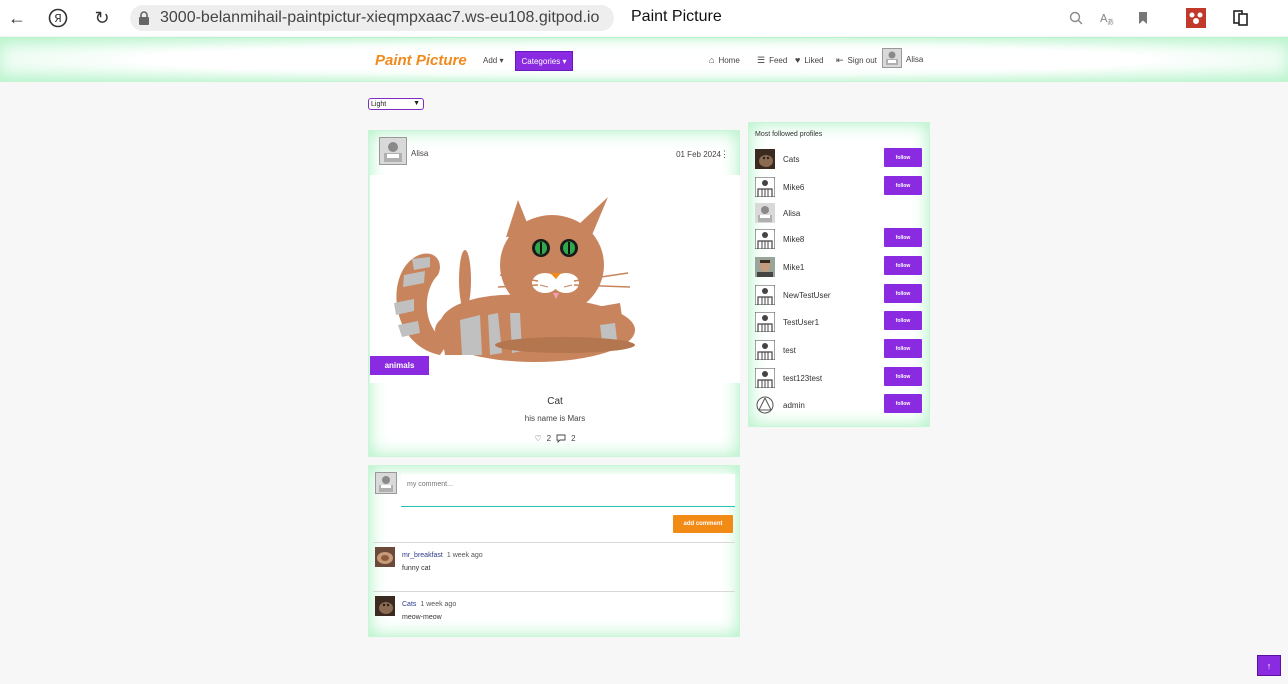 Image resolution: width=1288 pixels, height=684 pixels. I want to click on profile-name: Mike8, so click(793, 239).